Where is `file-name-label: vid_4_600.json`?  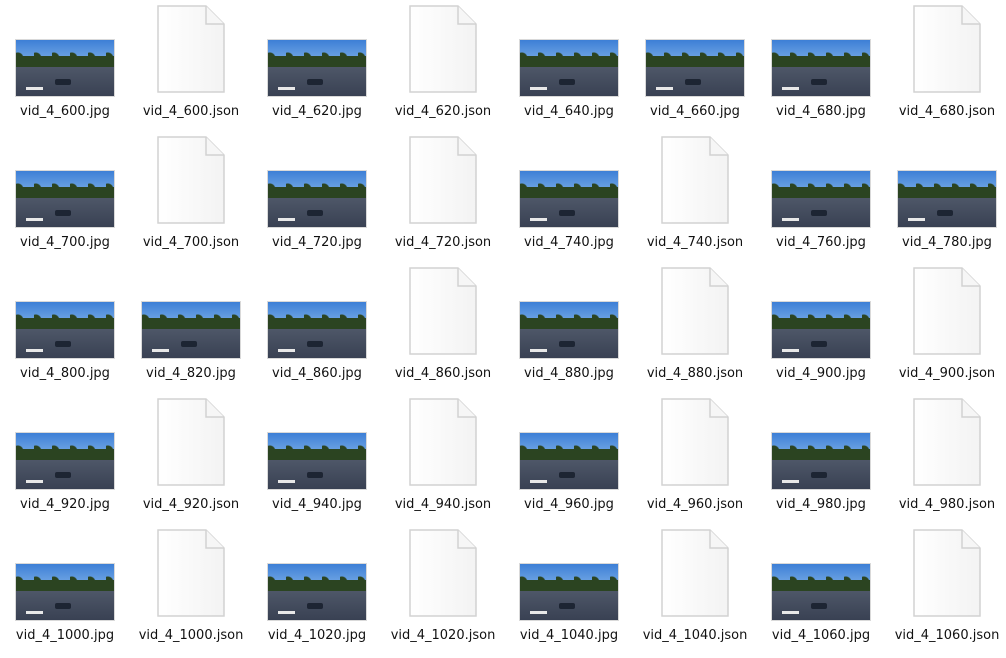
file-name-label: vid_4_600.json is located at coordinates (191, 111).